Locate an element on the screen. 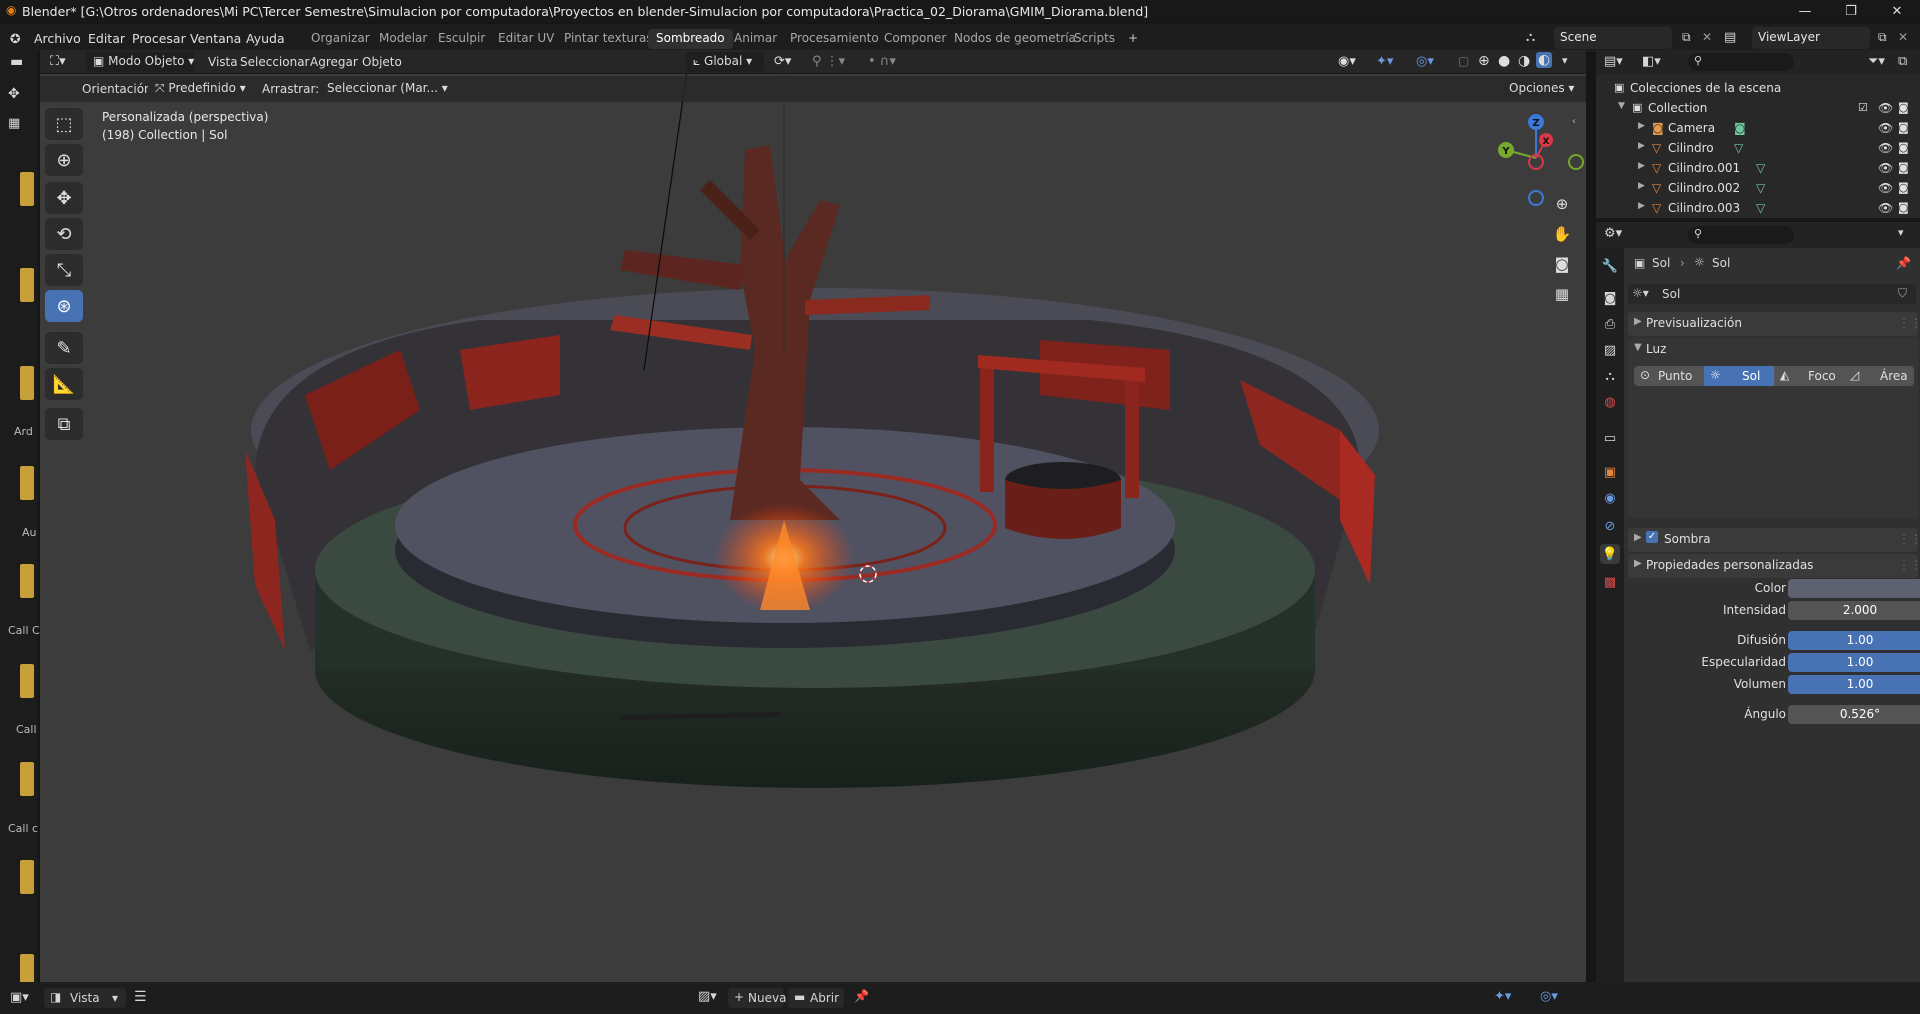 The height and width of the screenshot is (1014, 1920). display-mode-icon: ◧▾ is located at coordinates (1651, 61).